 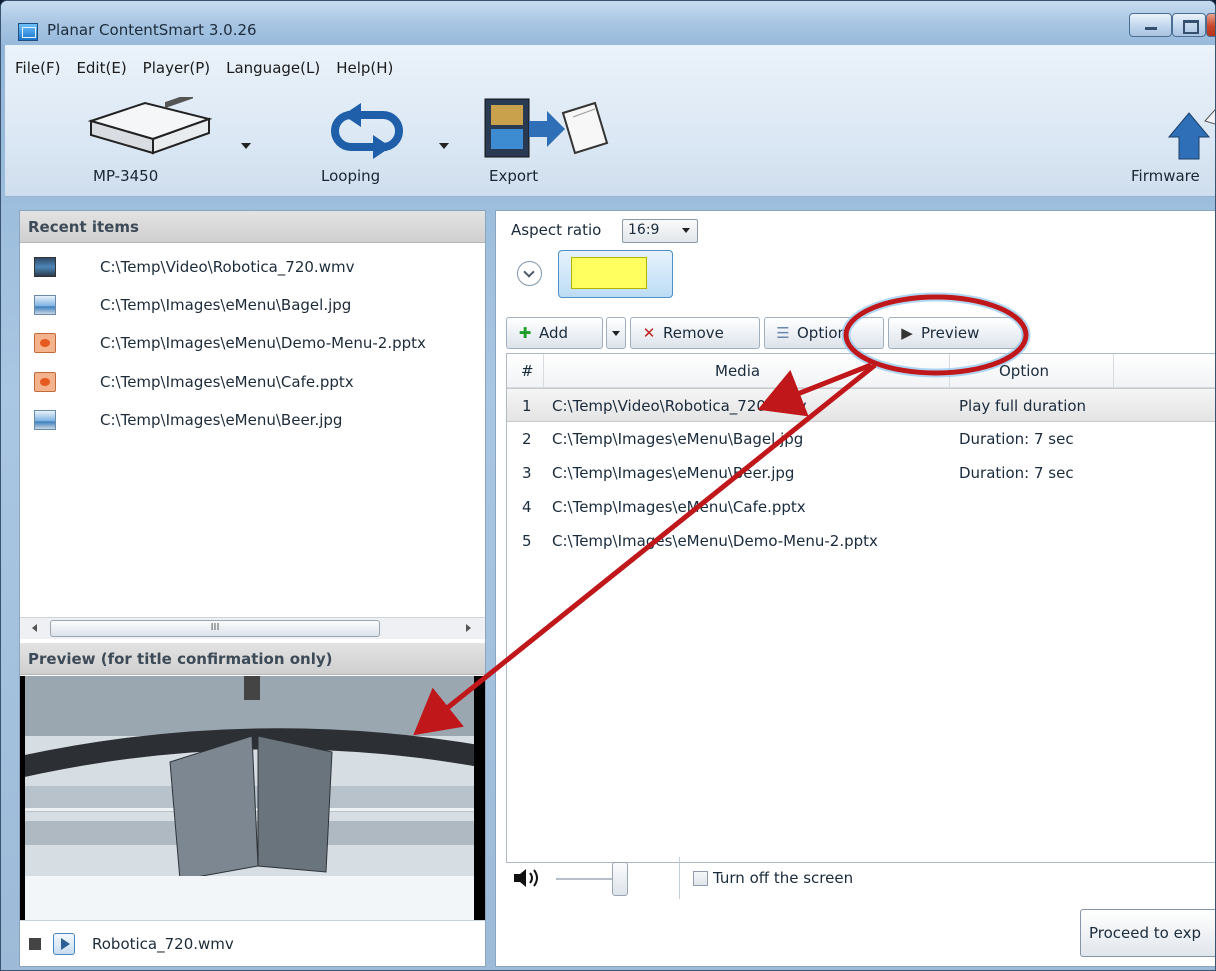 I want to click on scroll-right-icon, so click(x=468, y=628).